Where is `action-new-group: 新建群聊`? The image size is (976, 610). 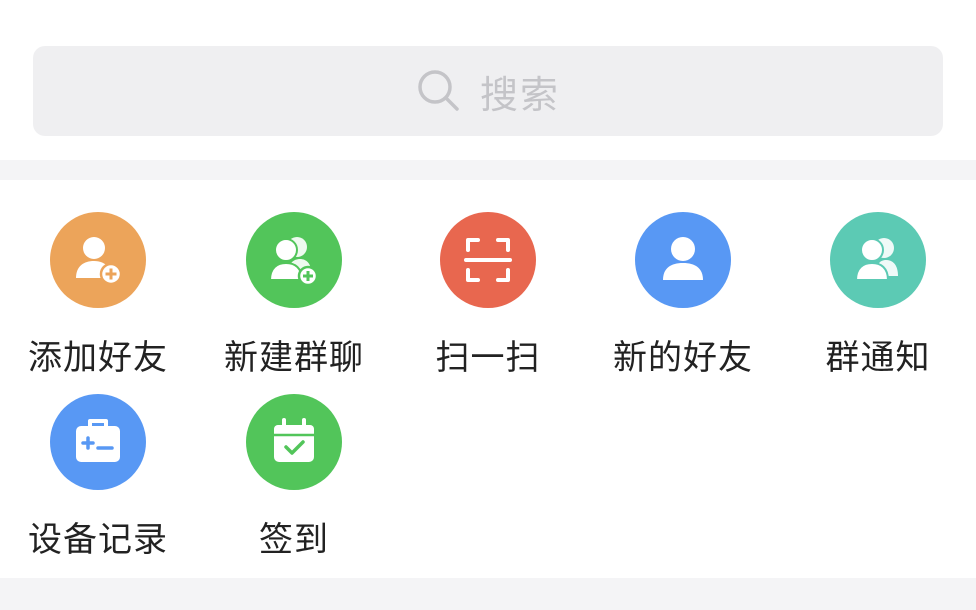 action-new-group: 新建群聊 is located at coordinates (294, 279).